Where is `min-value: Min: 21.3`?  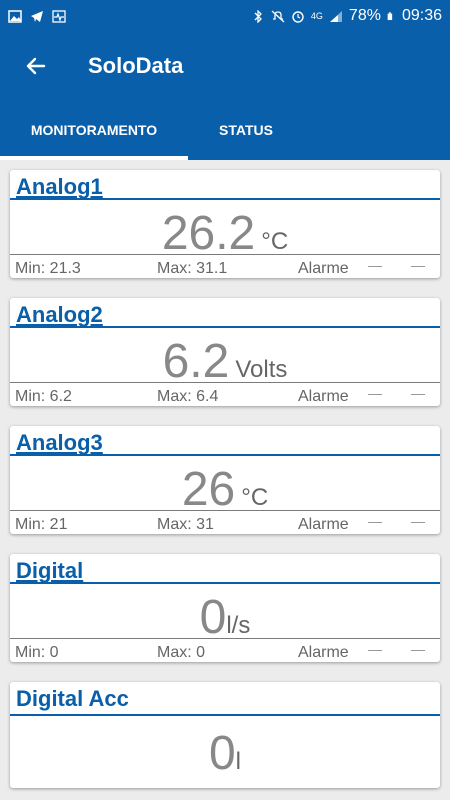
min-value: Min: 21.3 is located at coordinates (48, 268).